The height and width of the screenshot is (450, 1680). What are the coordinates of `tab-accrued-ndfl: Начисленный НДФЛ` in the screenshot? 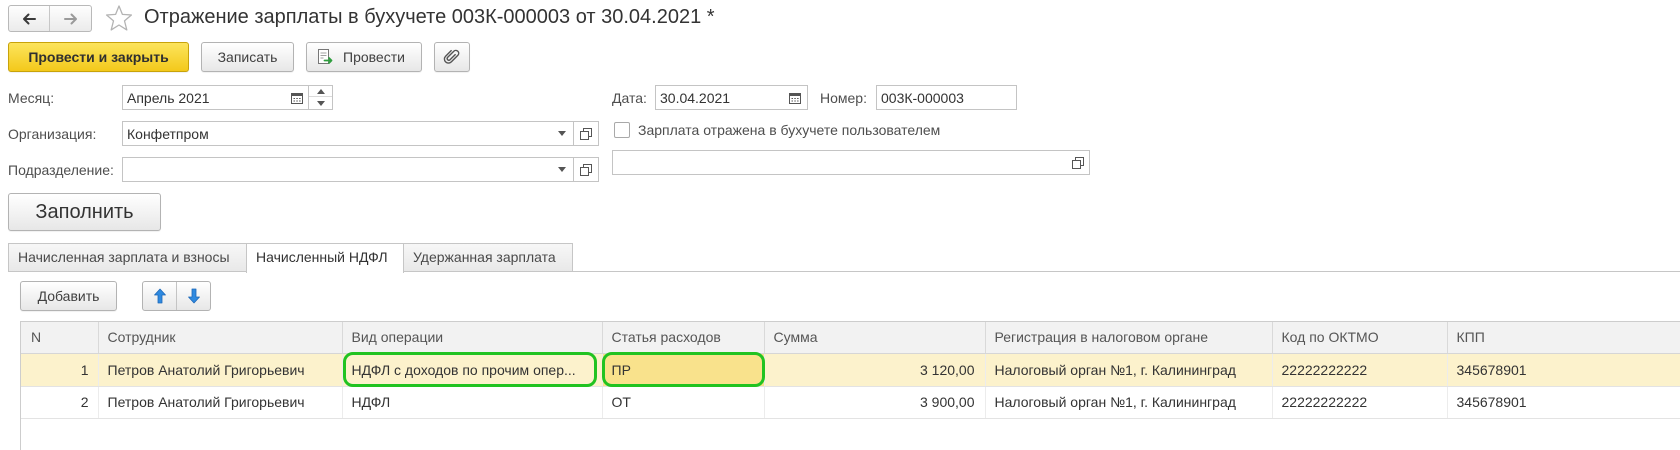 It's located at (325, 258).